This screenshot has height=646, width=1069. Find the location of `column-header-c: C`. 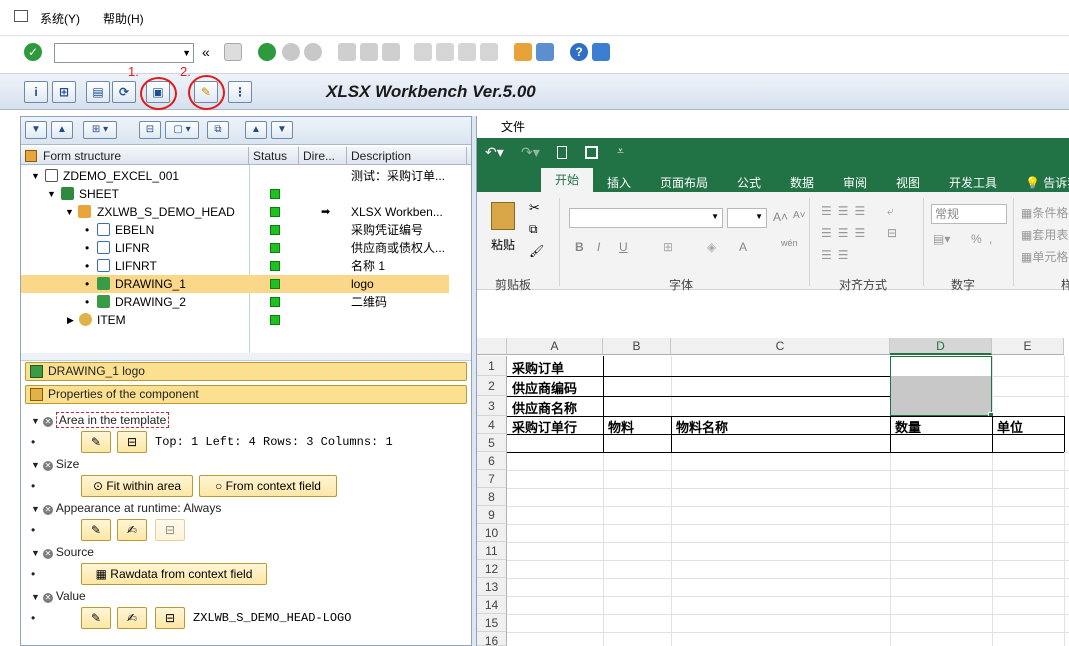

column-header-c: C is located at coordinates (780, 346).